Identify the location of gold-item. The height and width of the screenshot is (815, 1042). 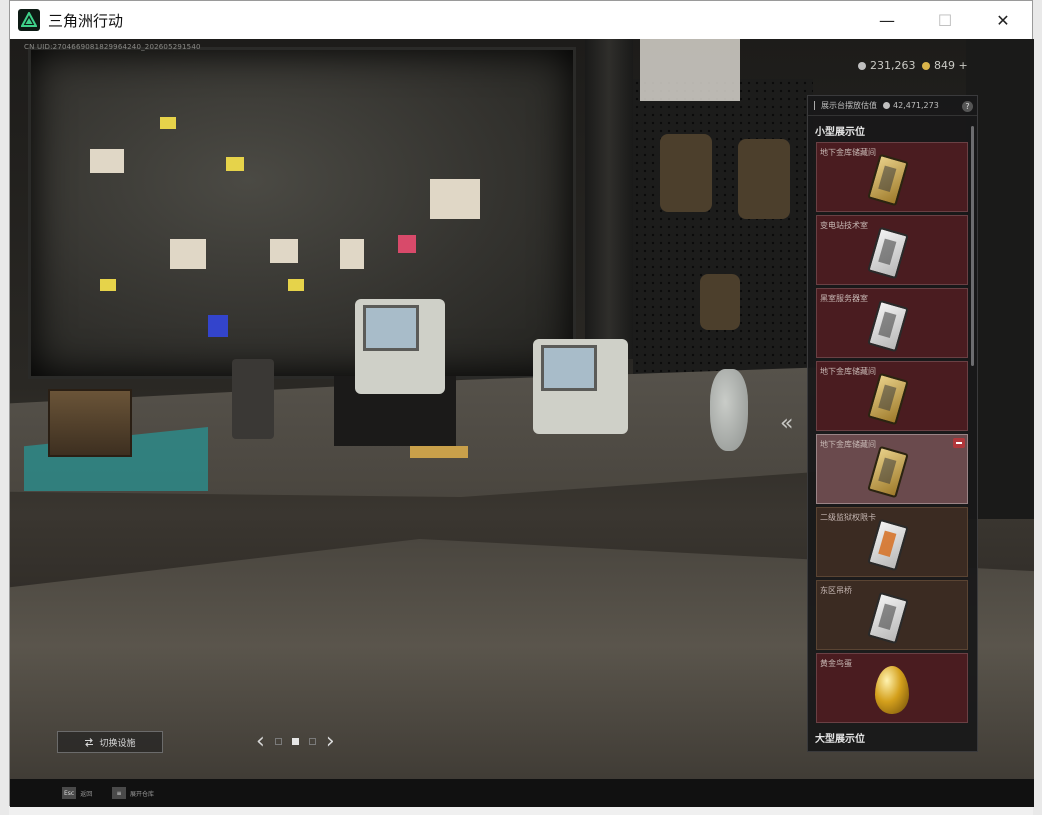
(439, 452).